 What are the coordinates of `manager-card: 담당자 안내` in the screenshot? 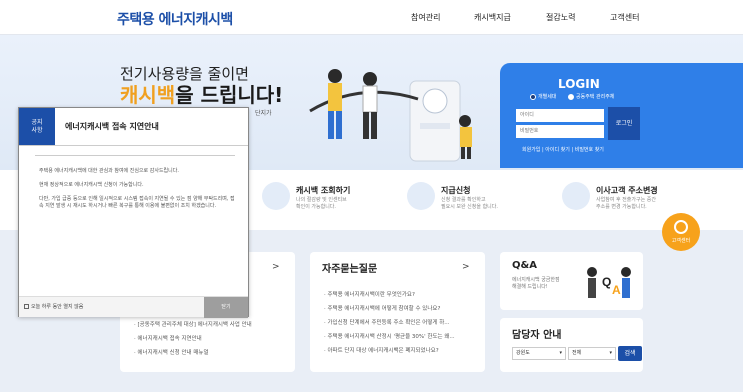 It's located at (571, 345).